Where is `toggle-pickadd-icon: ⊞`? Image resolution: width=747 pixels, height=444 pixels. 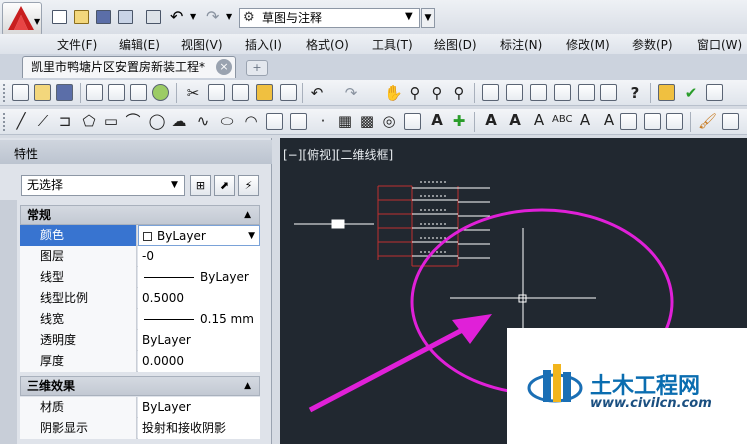
toggle-pickadd-icon: ⊞ is located at coordinates (200, 185).